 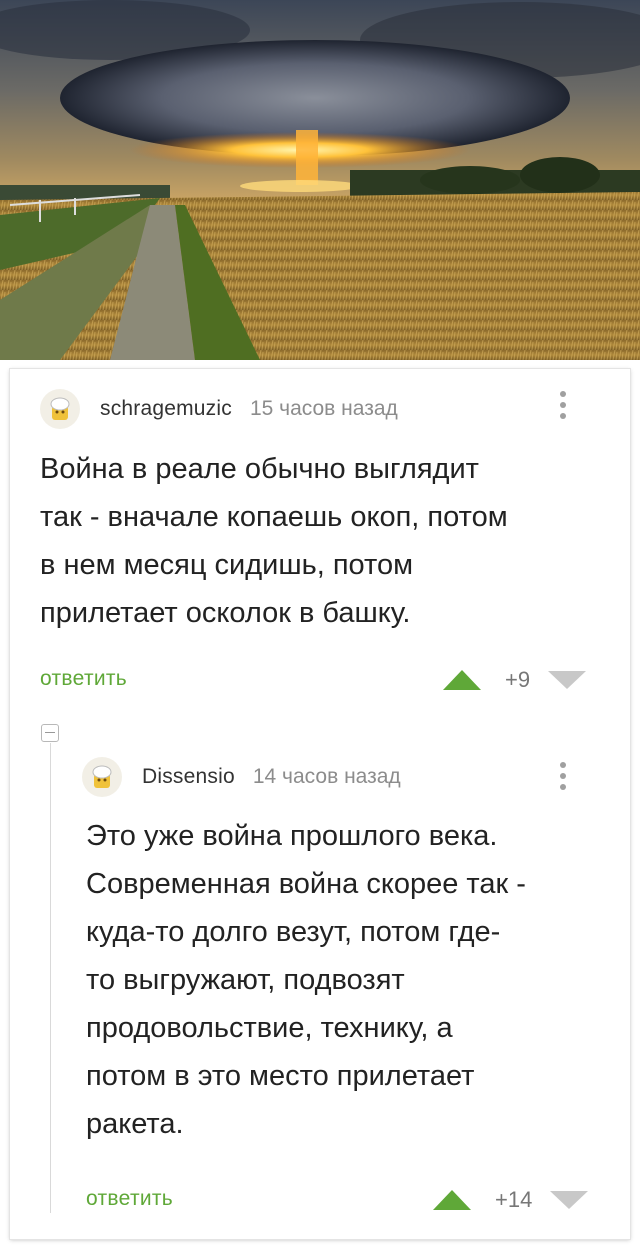 I want to click on comment-line: ракета., so click(x=135, y=1124).